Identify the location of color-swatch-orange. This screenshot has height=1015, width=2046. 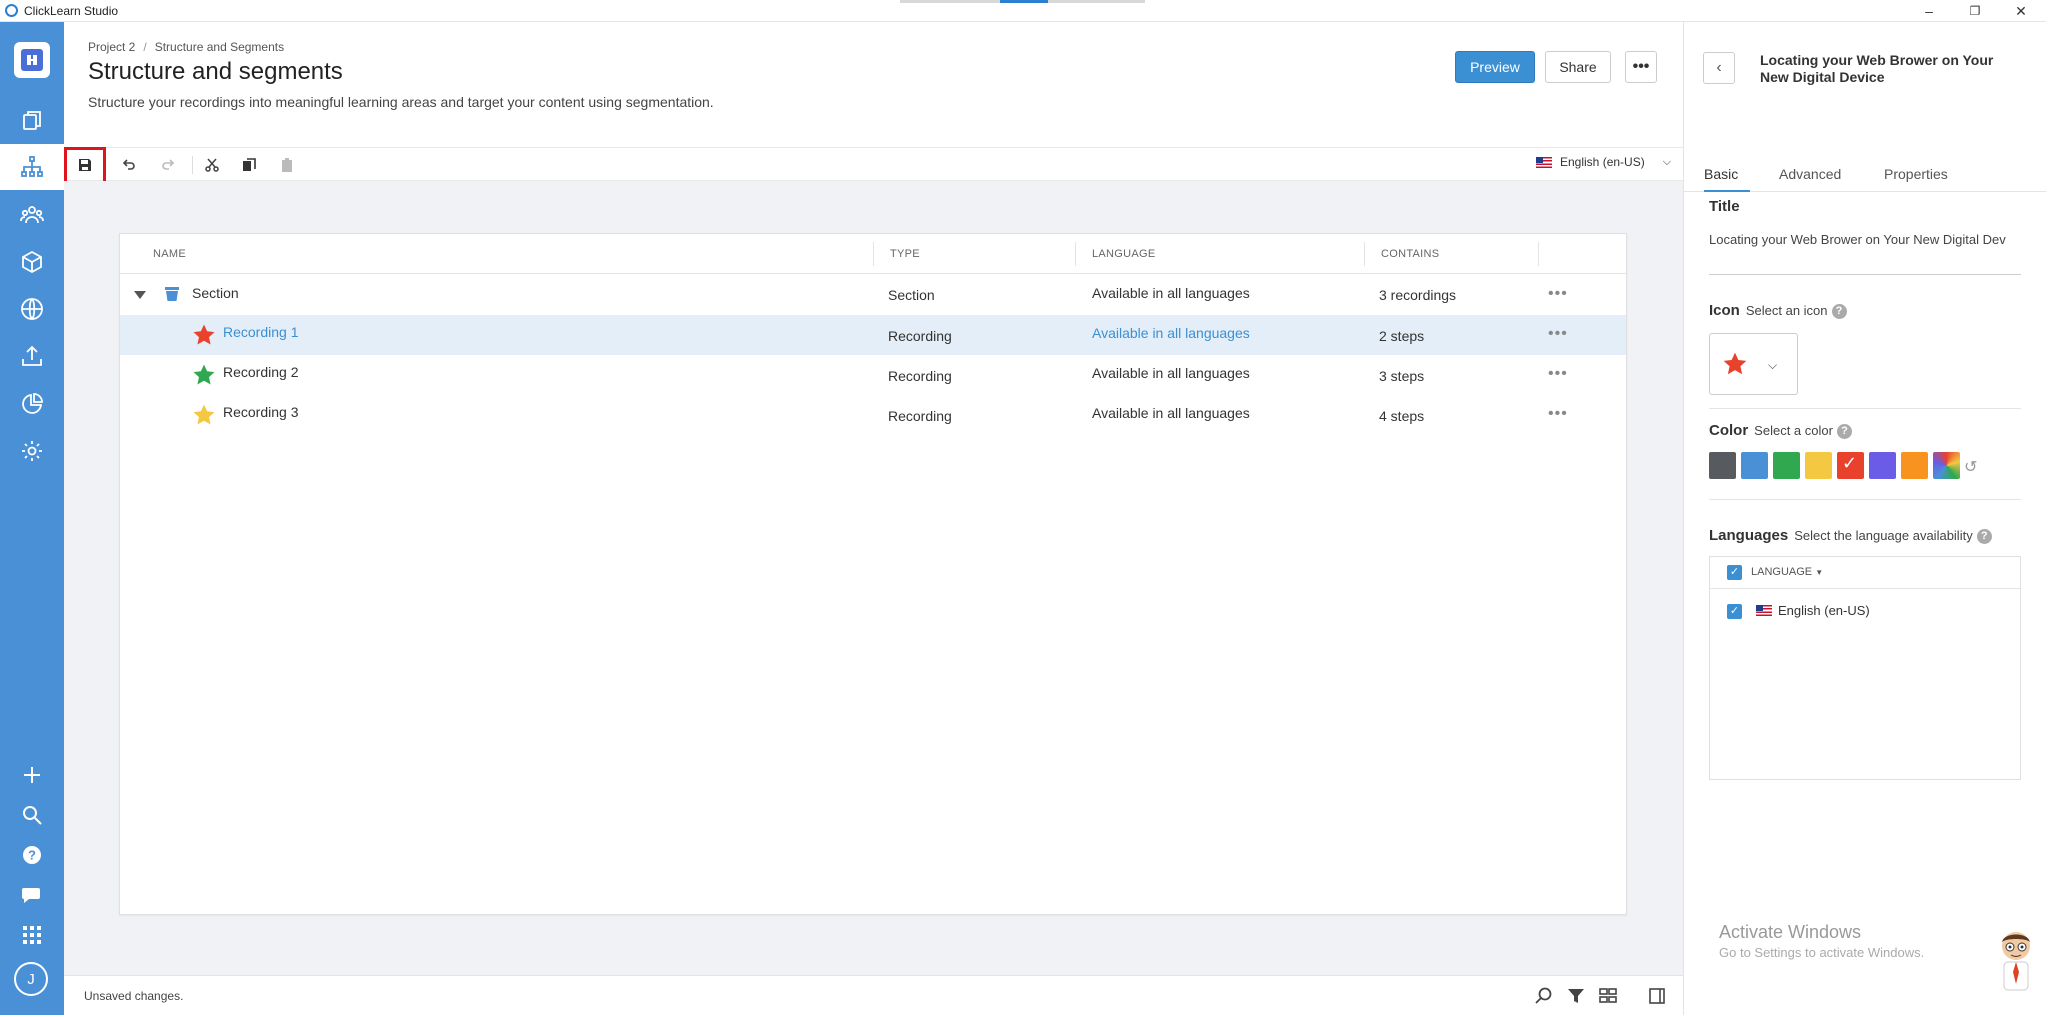
(1914, 465).